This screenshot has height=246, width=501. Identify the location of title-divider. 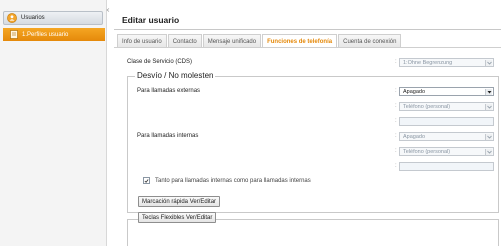
(307, 29).